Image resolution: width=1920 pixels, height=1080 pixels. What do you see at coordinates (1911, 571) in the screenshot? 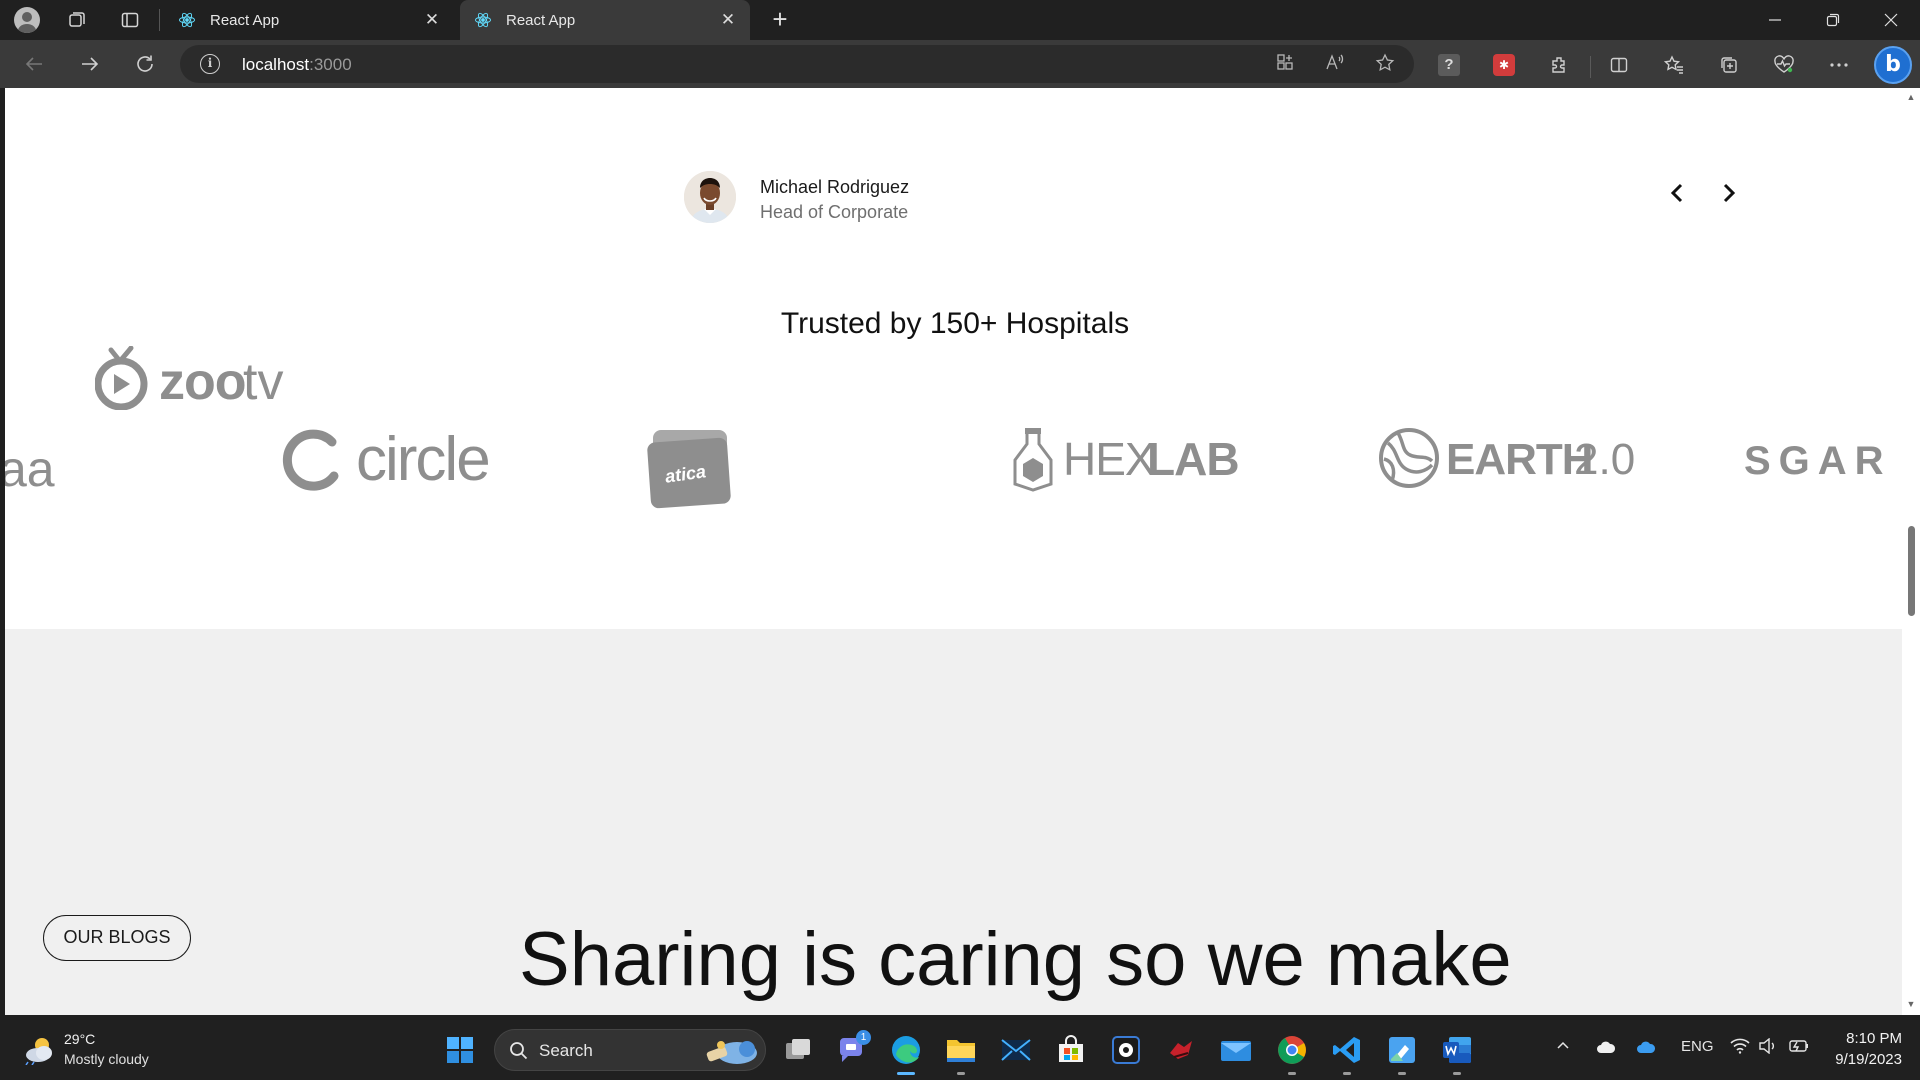
I see `scrollbar-thumb` at bounding box center [1911, 571].